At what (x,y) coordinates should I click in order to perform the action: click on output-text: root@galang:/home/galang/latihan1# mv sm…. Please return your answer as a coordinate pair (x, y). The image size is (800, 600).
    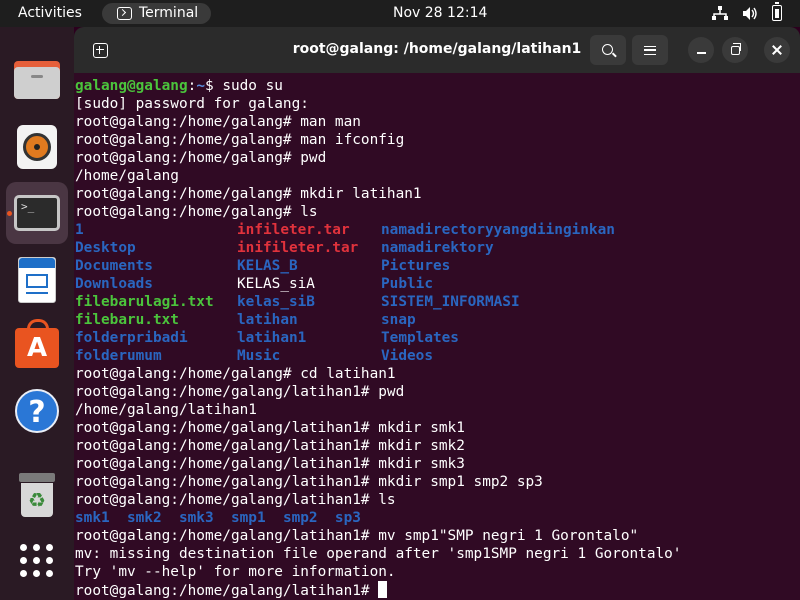
    Looking at the image, I should click on (357, 536).